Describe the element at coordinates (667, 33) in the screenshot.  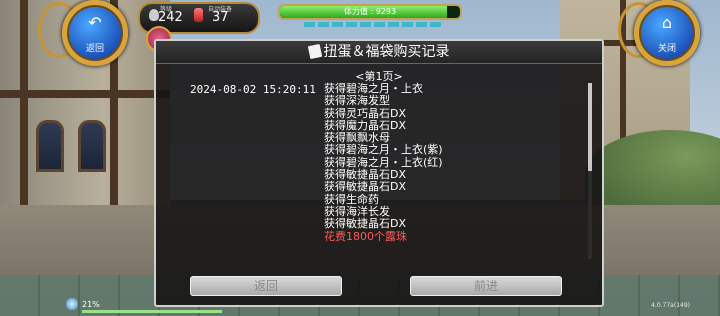
I see `close-button: ⌂ 关闭` at that location.